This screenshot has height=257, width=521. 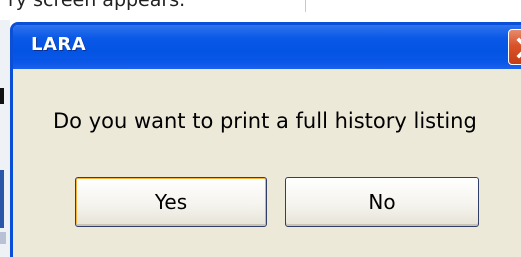 I want to click on yes-button: Yes, so click(x=171, y=202).